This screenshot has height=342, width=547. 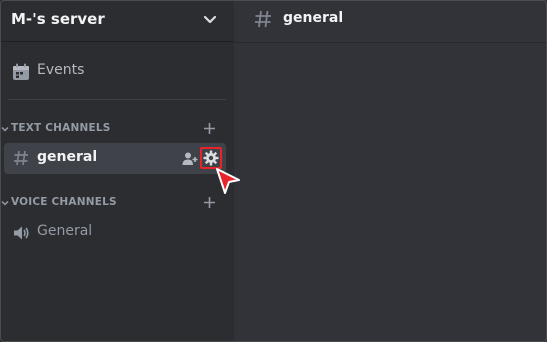 What do you see at coordinates (64, 202) in the screenshot?
I see `category-label: VOICE CHANNELS` at bounding box center [64, 202].